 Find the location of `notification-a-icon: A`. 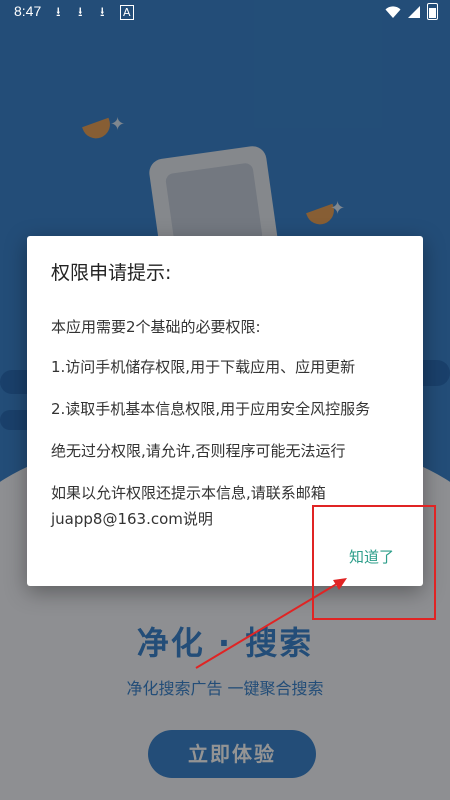

notification-a-icon: A is located at coordinates (127, 12).